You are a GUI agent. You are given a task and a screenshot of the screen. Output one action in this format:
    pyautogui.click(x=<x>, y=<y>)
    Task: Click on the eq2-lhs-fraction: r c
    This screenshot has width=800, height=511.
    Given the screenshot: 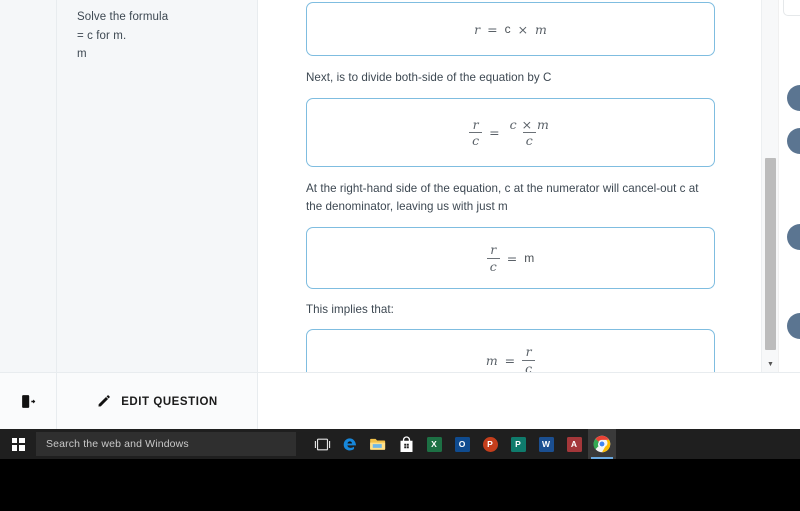 What is the action you would take?
    pyautogui.click(x=476, y=131)
    